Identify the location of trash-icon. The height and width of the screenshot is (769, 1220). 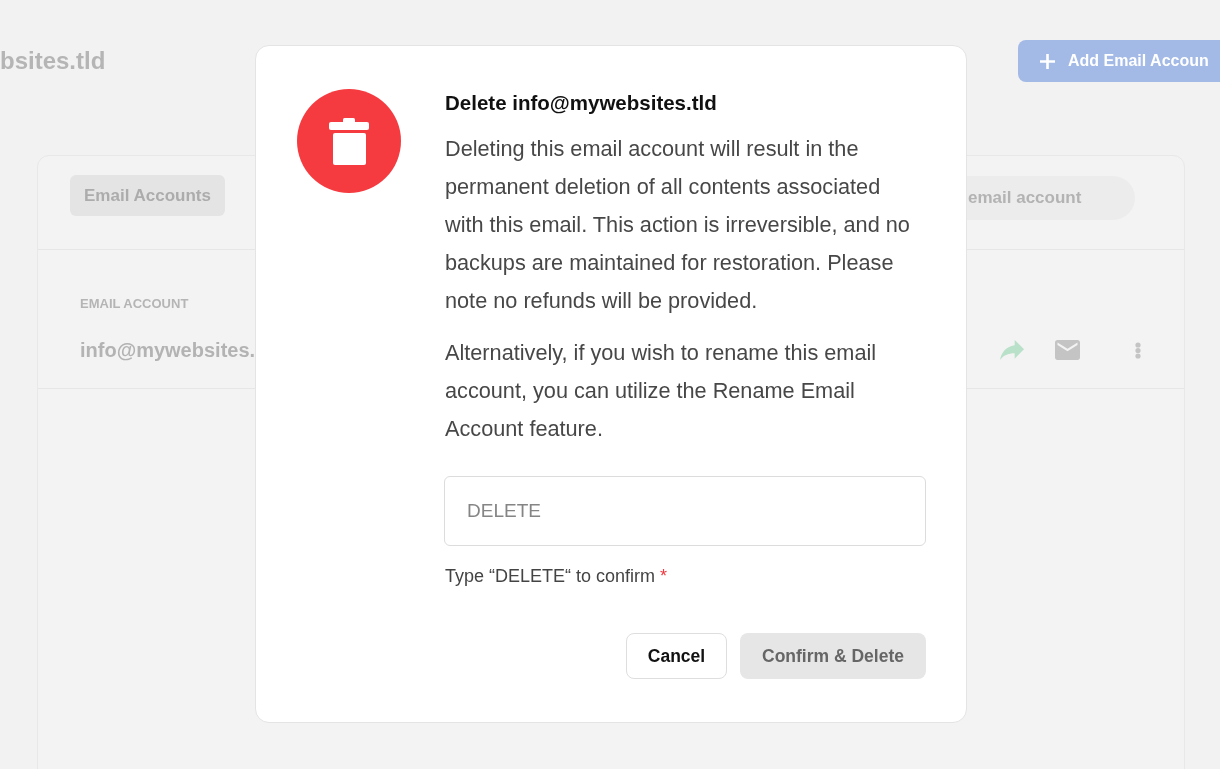
(349, 141).